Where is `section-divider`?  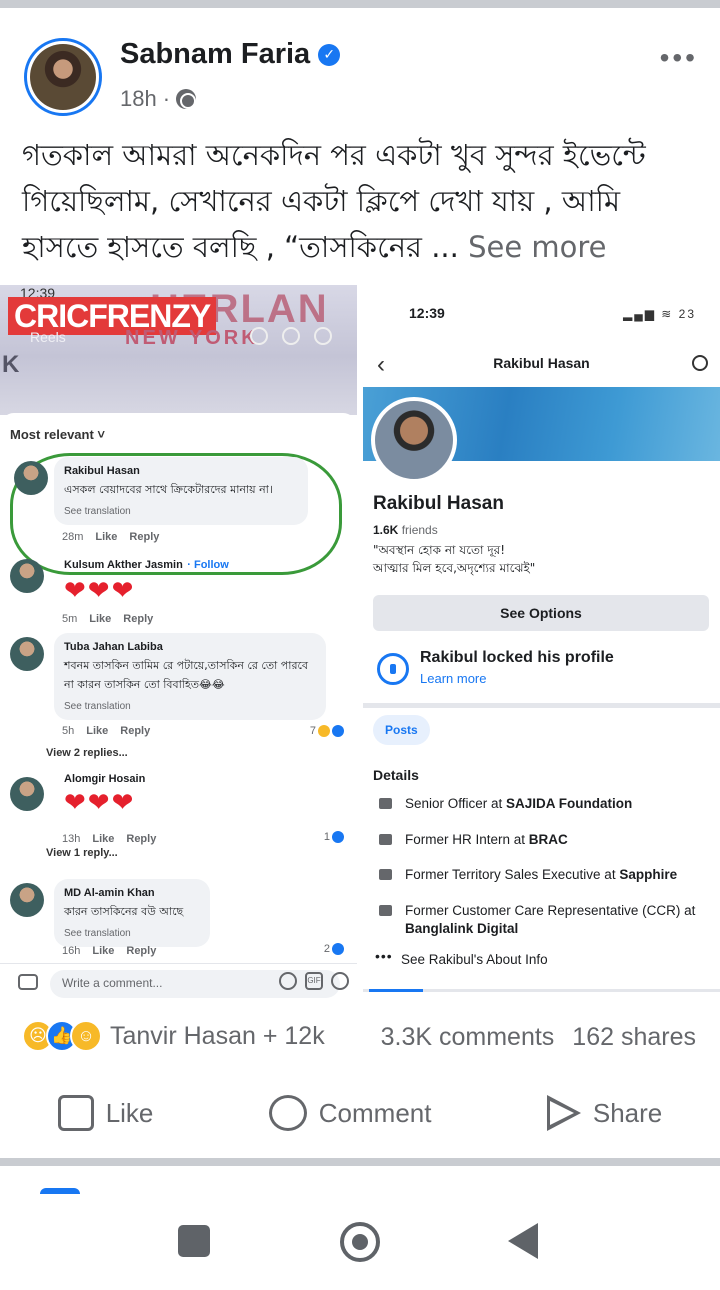 section-divider is located at coordinates (541, 705).